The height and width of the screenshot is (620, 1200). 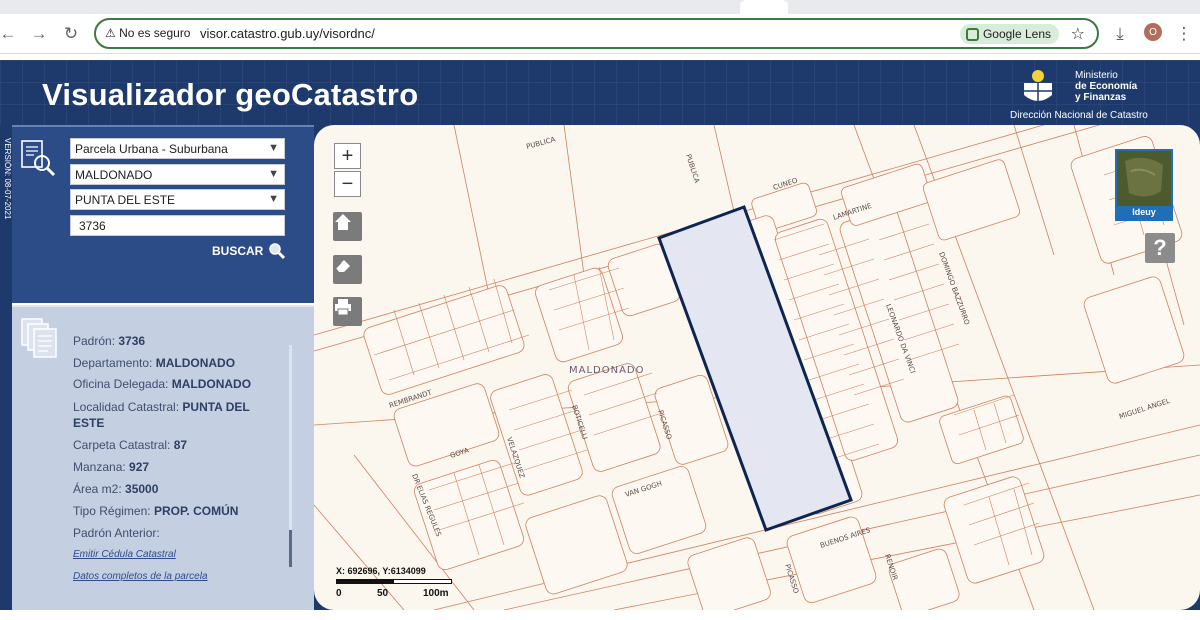 What do you see at coordinates (39, 338) in the screenshot?
I see `documents-icon` at bounding box center [39, 338].